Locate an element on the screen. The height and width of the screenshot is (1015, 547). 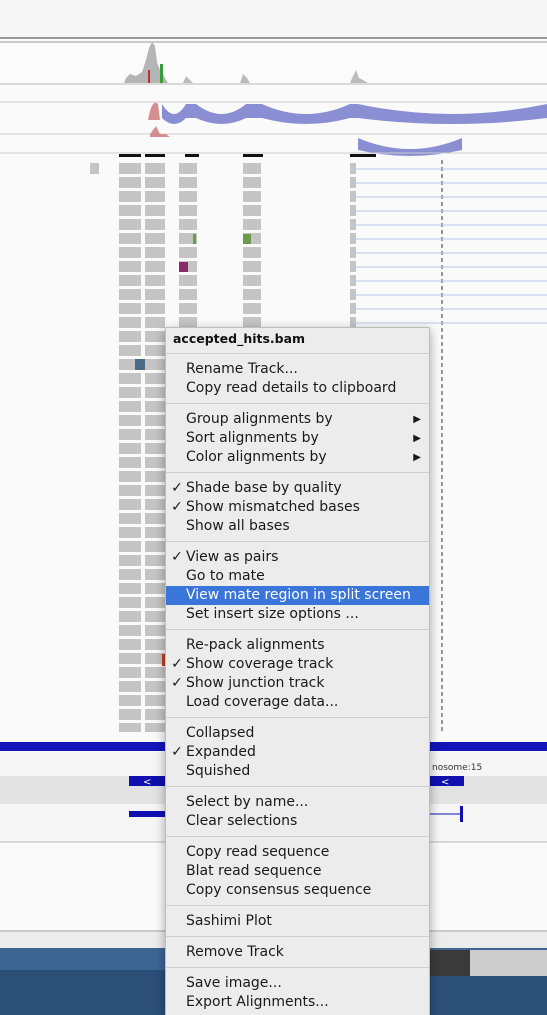
coverage-track is located at coordinates (273, 63).